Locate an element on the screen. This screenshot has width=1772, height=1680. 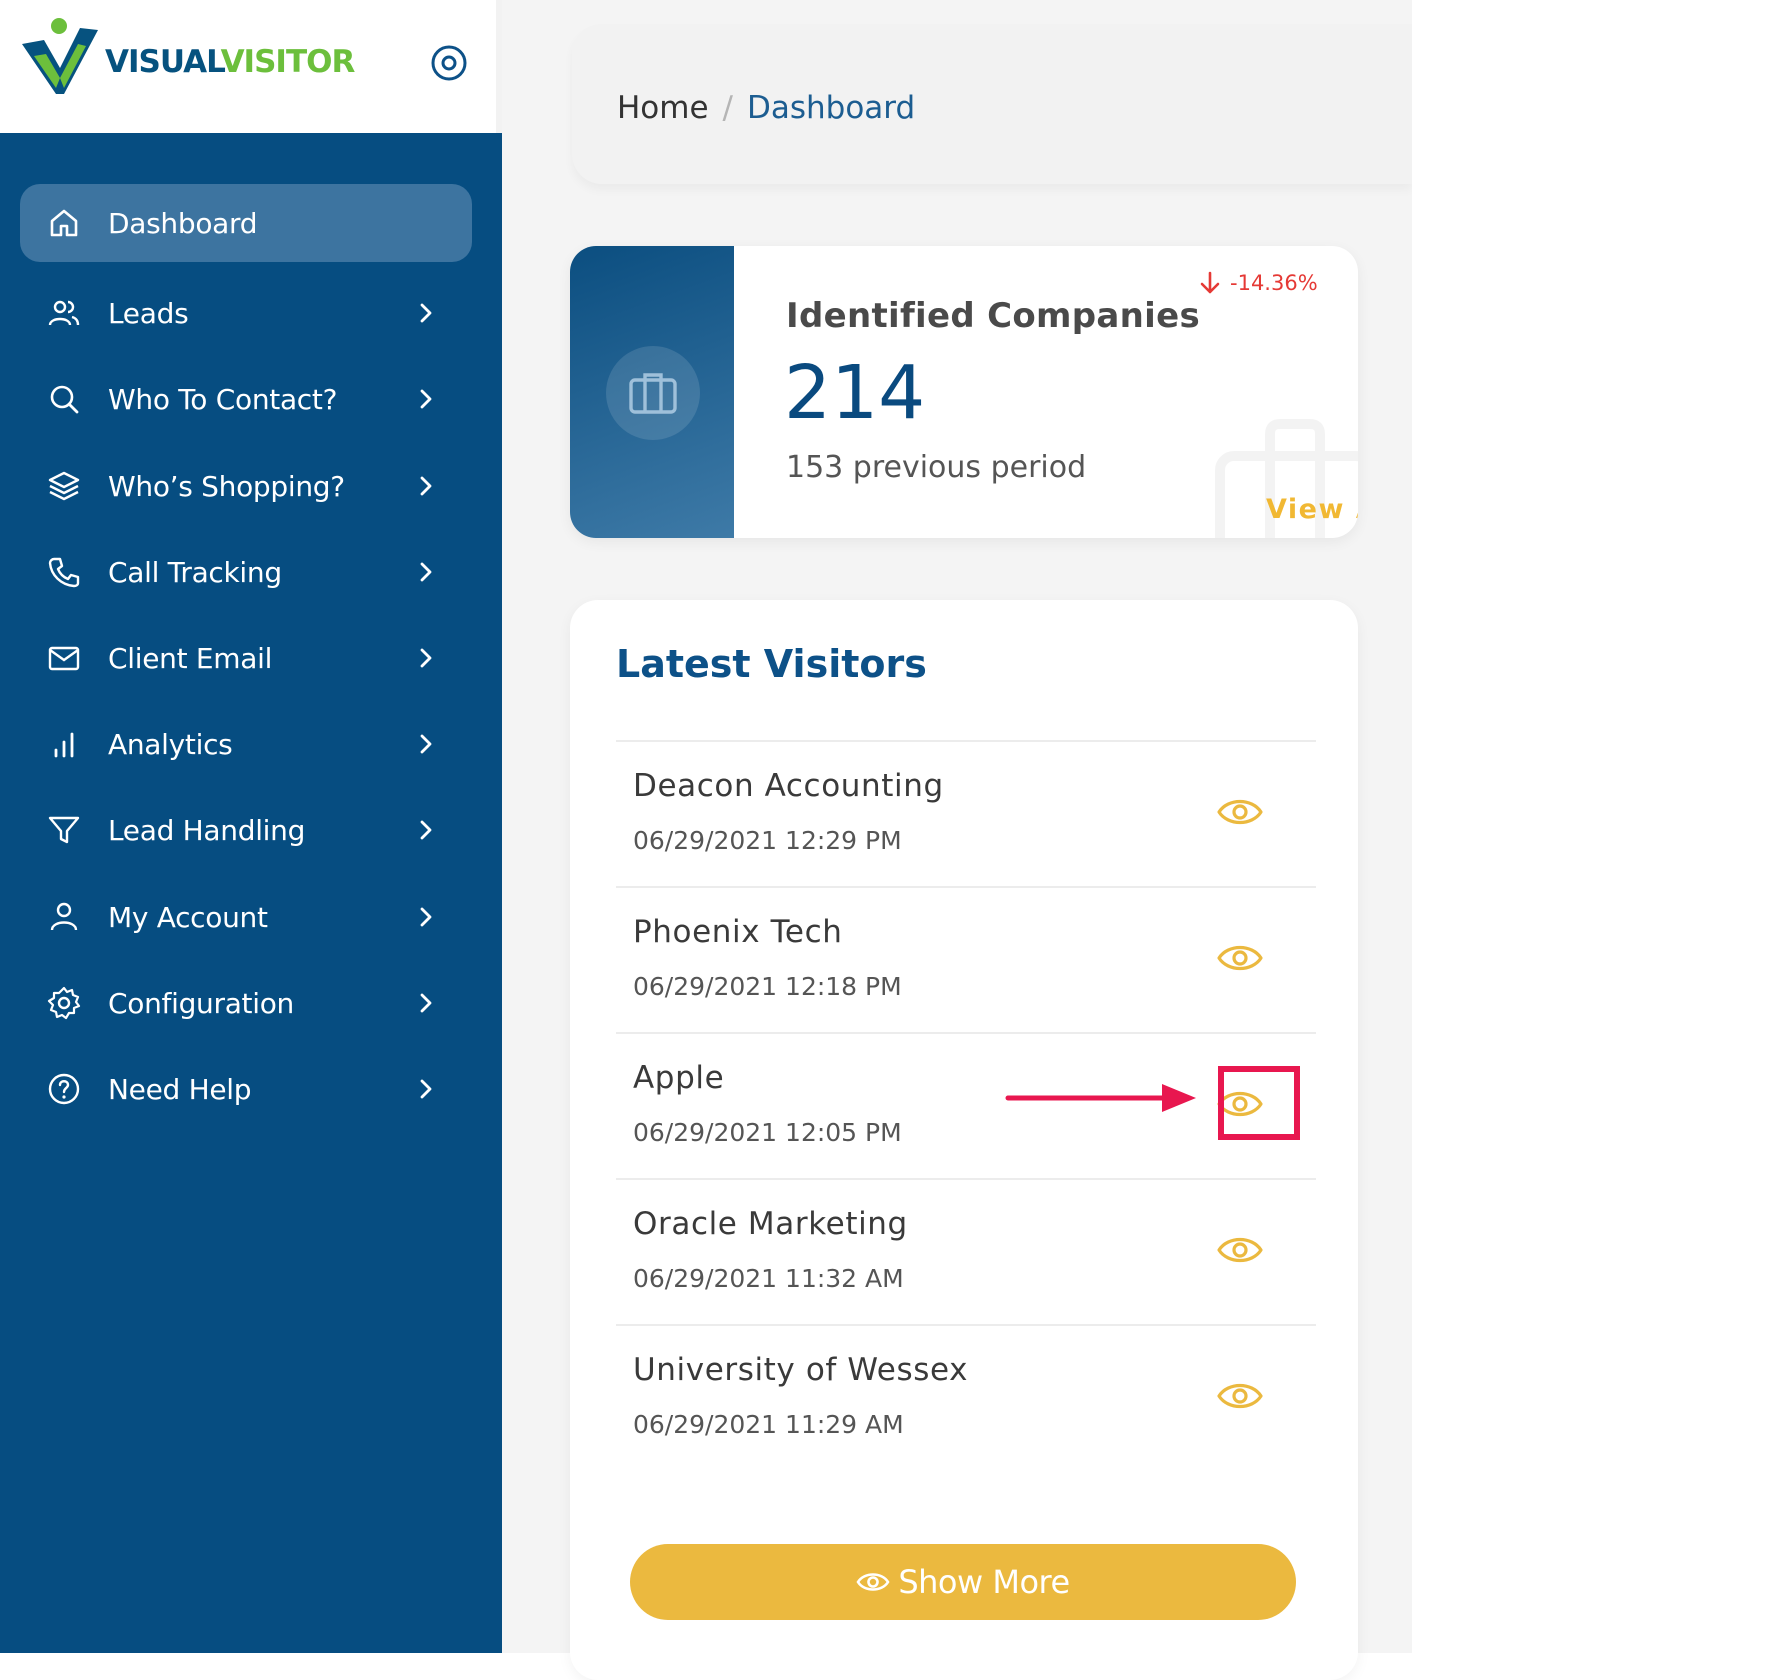
sidebar-item-configuration: Configuration is located at coordinates (246, 1003).